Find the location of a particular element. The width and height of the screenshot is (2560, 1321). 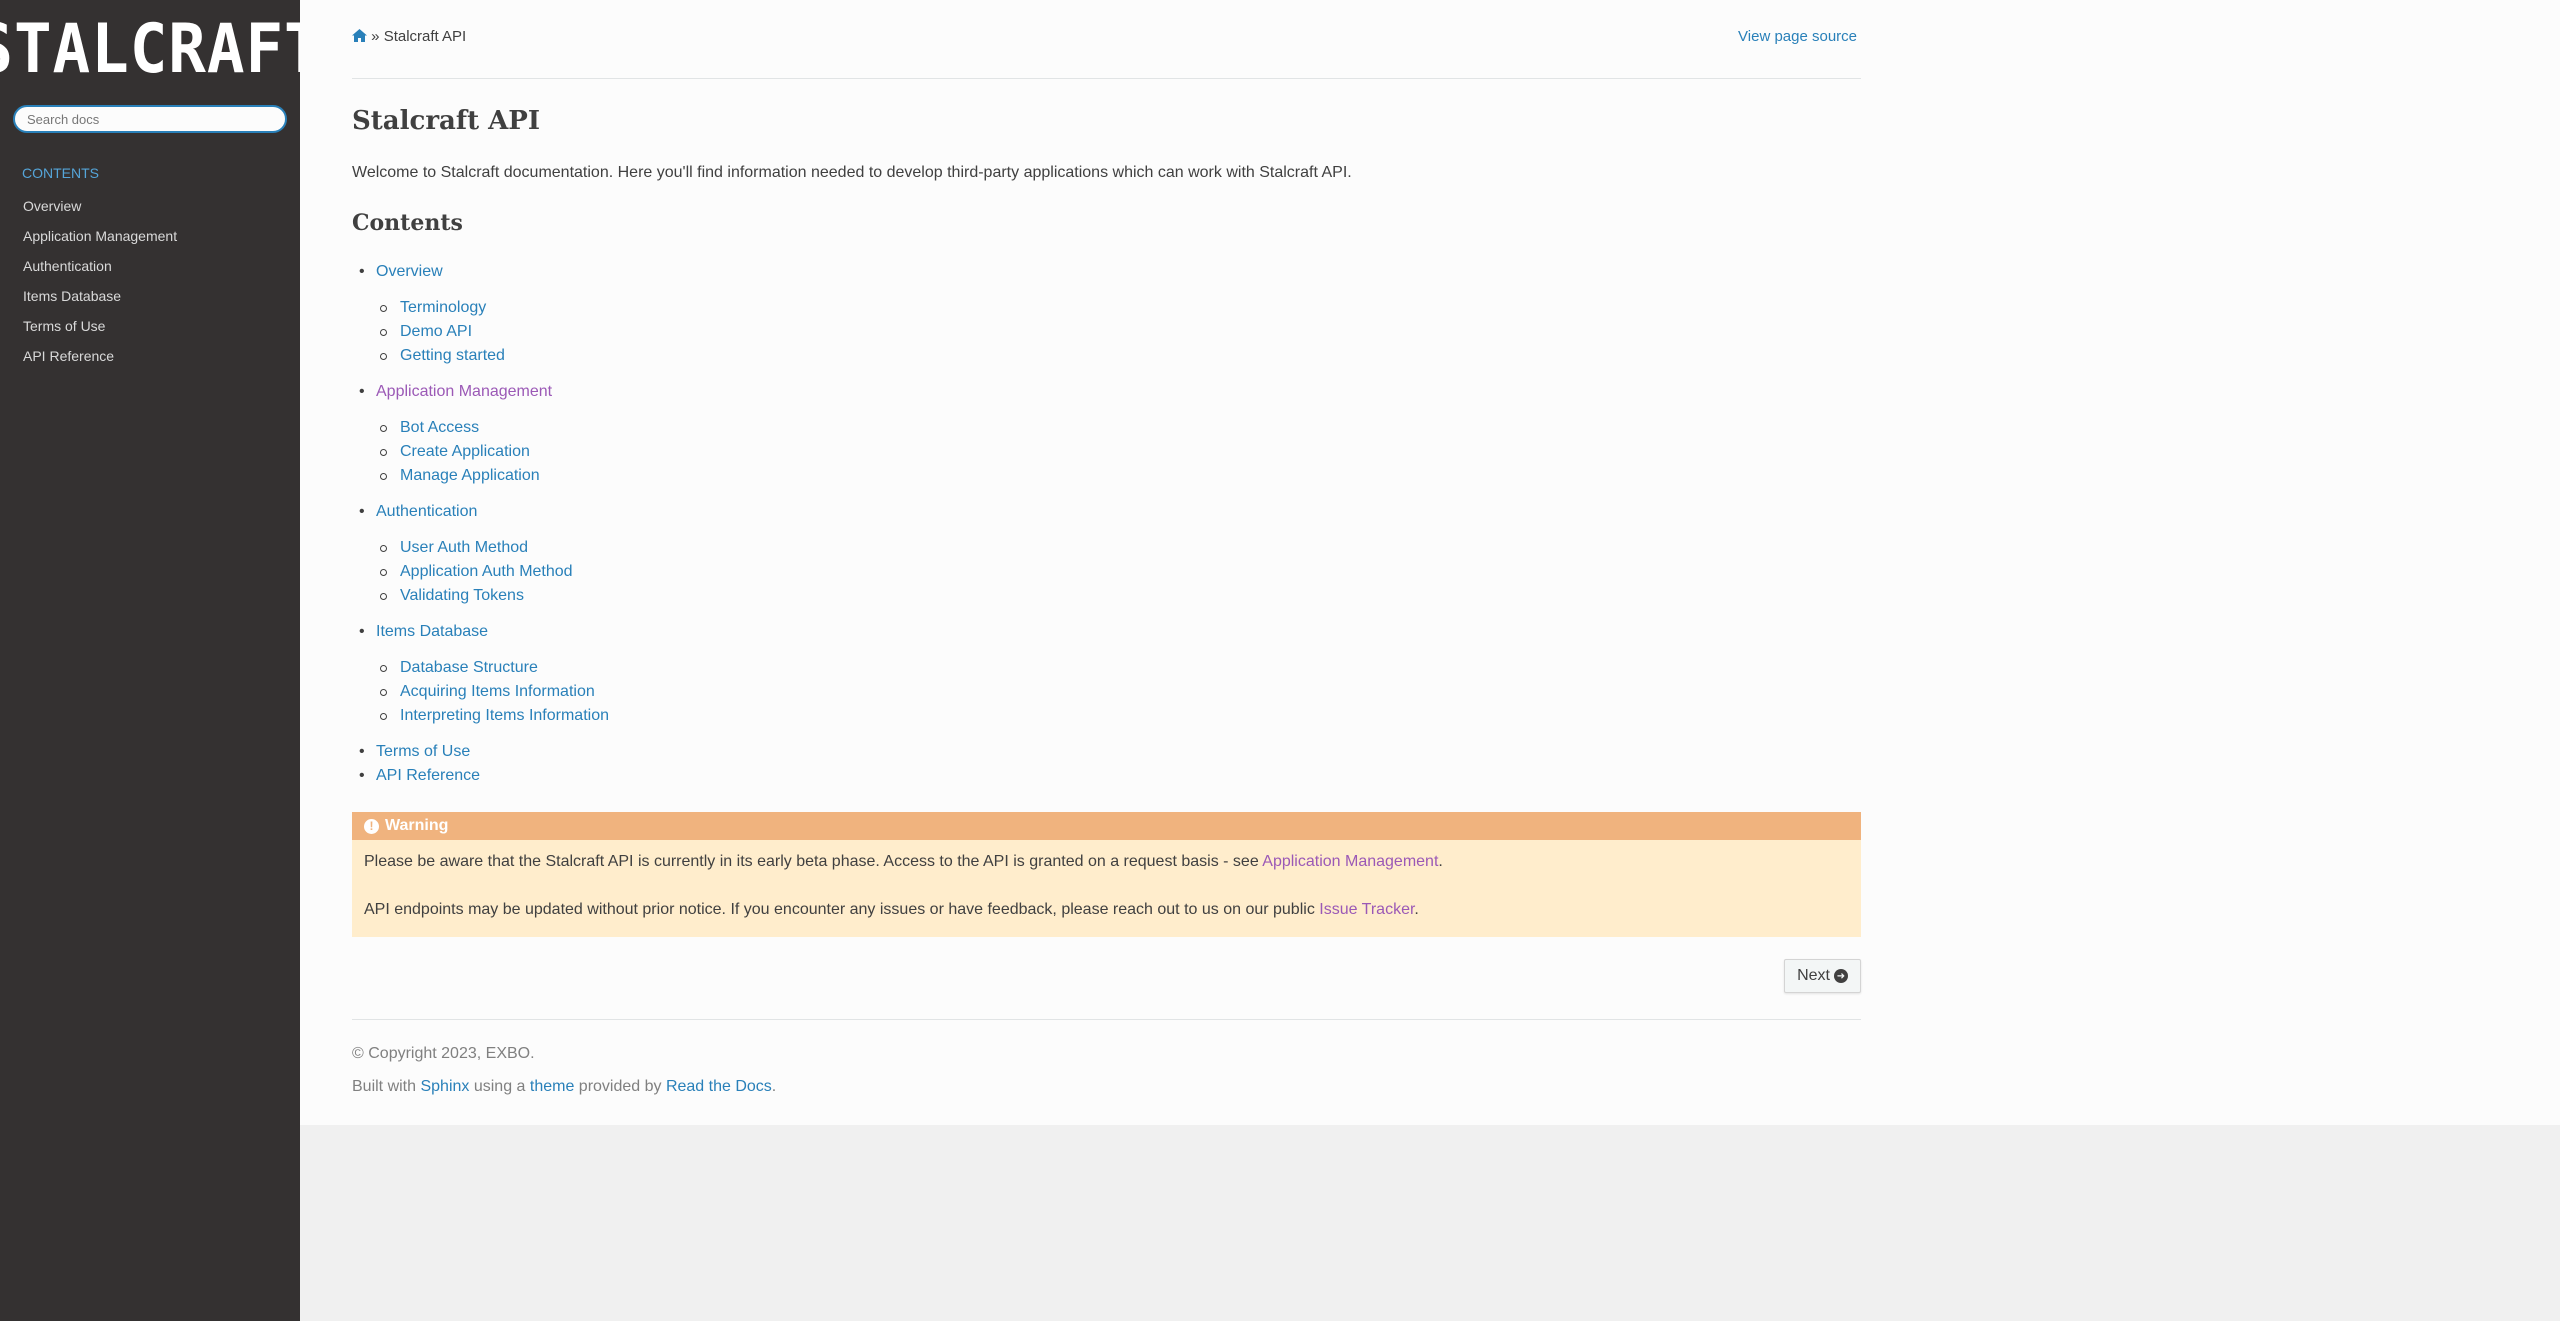

sphinx-link: Sphinx is located at coordinates (444, 1086).